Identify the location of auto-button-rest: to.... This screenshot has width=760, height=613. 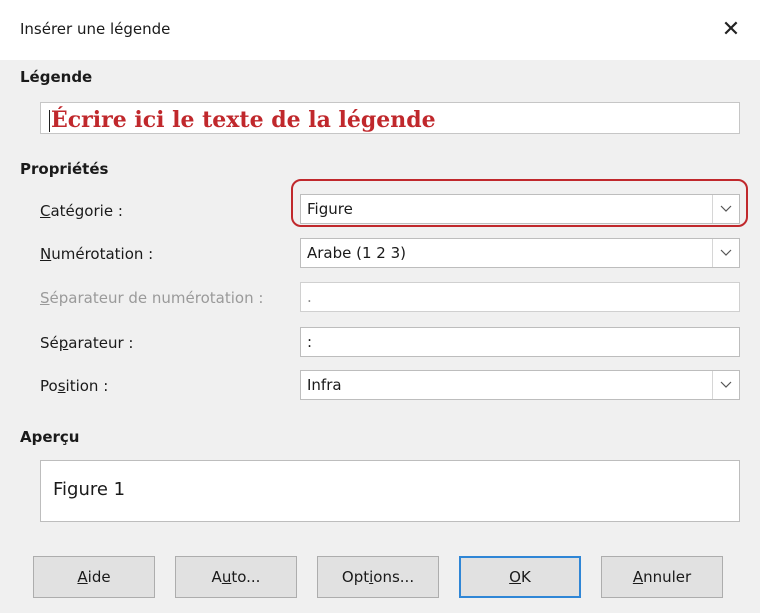
(246, 577).